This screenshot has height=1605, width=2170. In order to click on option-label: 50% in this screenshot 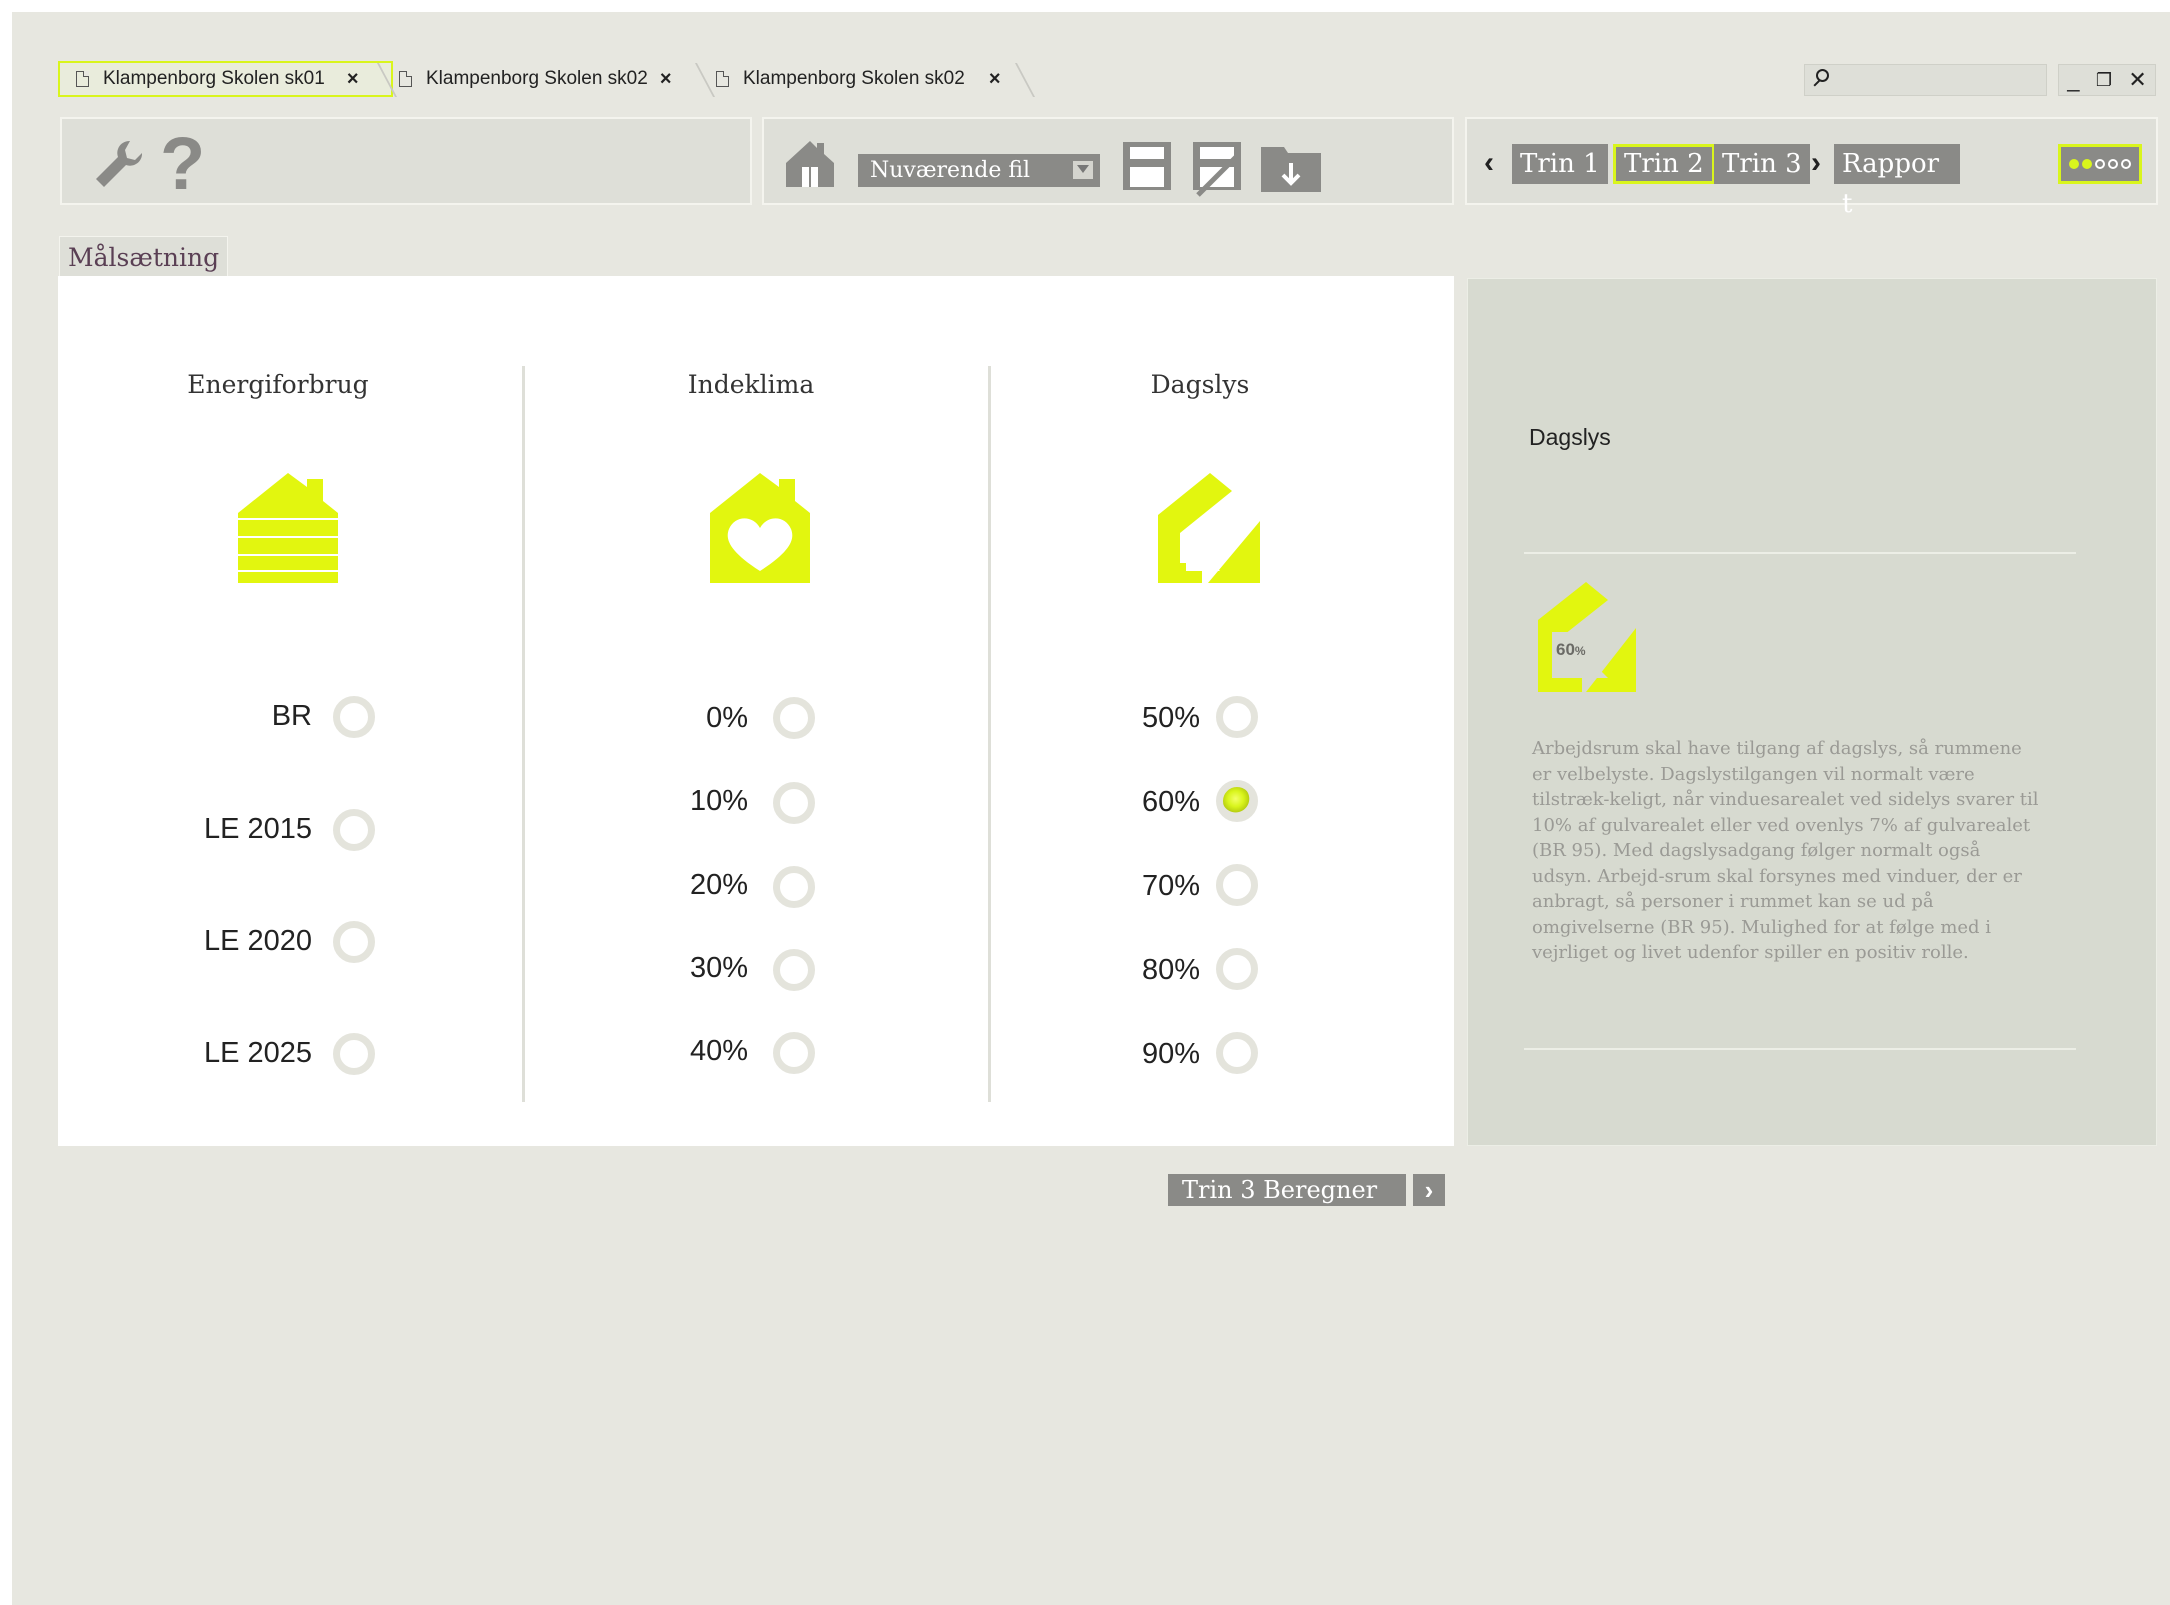, I will do `click(1170, 718)`.